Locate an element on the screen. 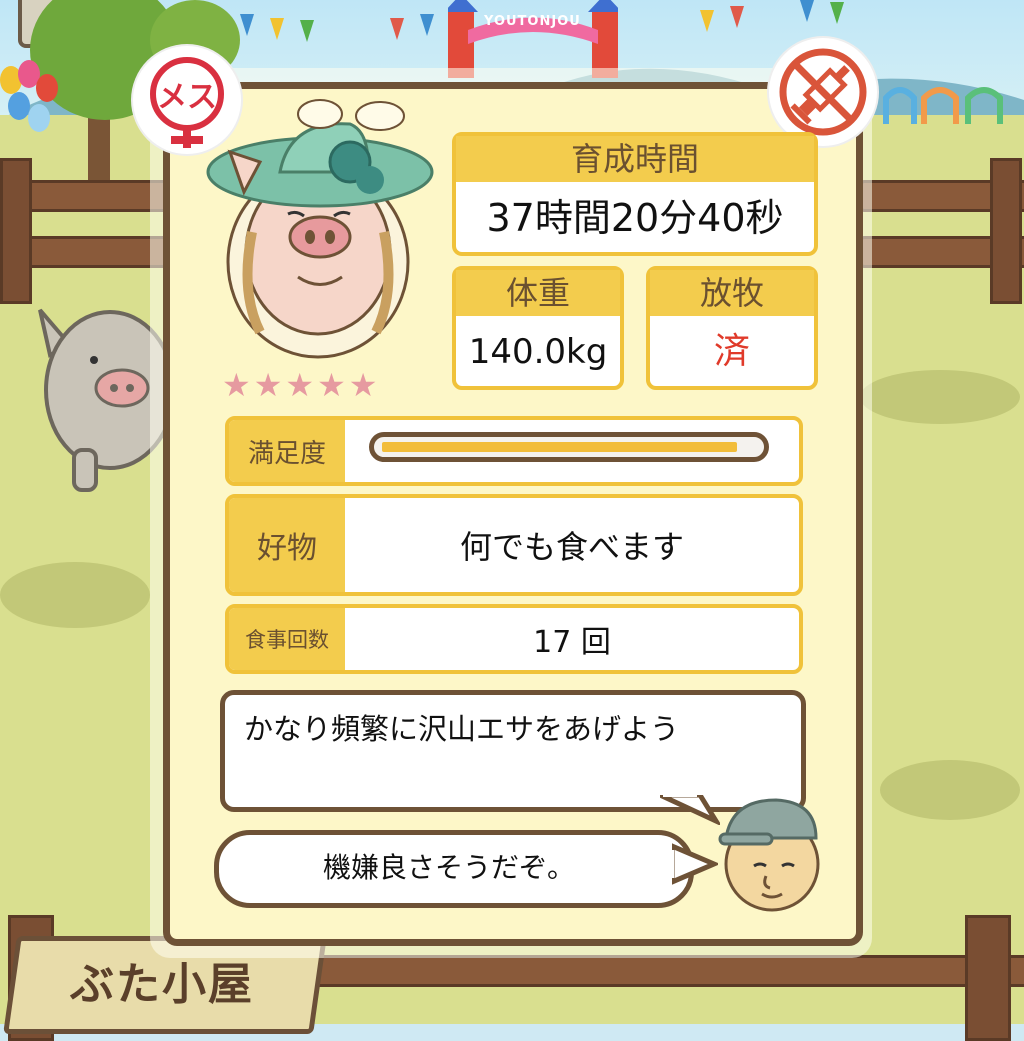 The image size is (1024, 1041). favorite-food-row: 好物 何でも食べます is located at coordinates (514, 545).